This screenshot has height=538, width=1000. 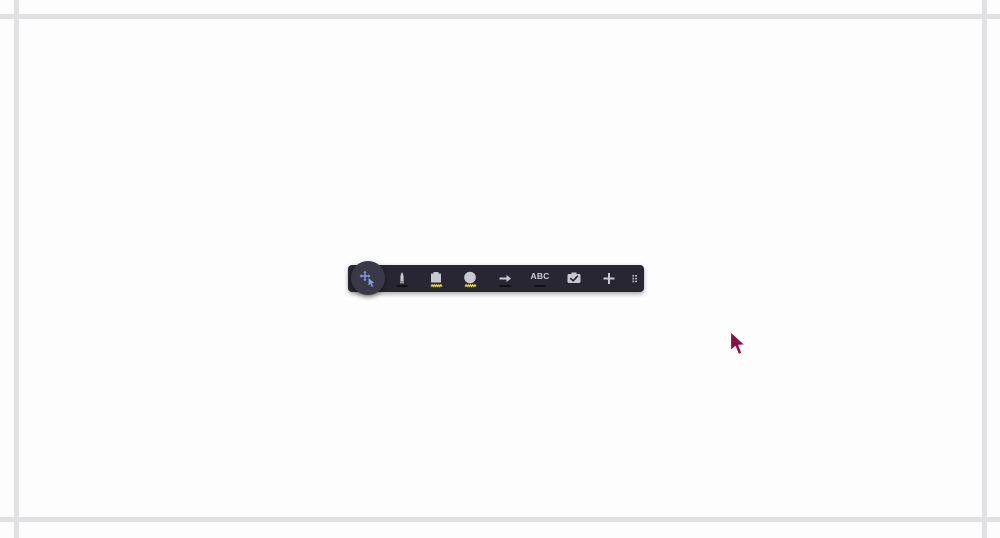 I want to click on text-tool-underline, so click(x=540, y=286).